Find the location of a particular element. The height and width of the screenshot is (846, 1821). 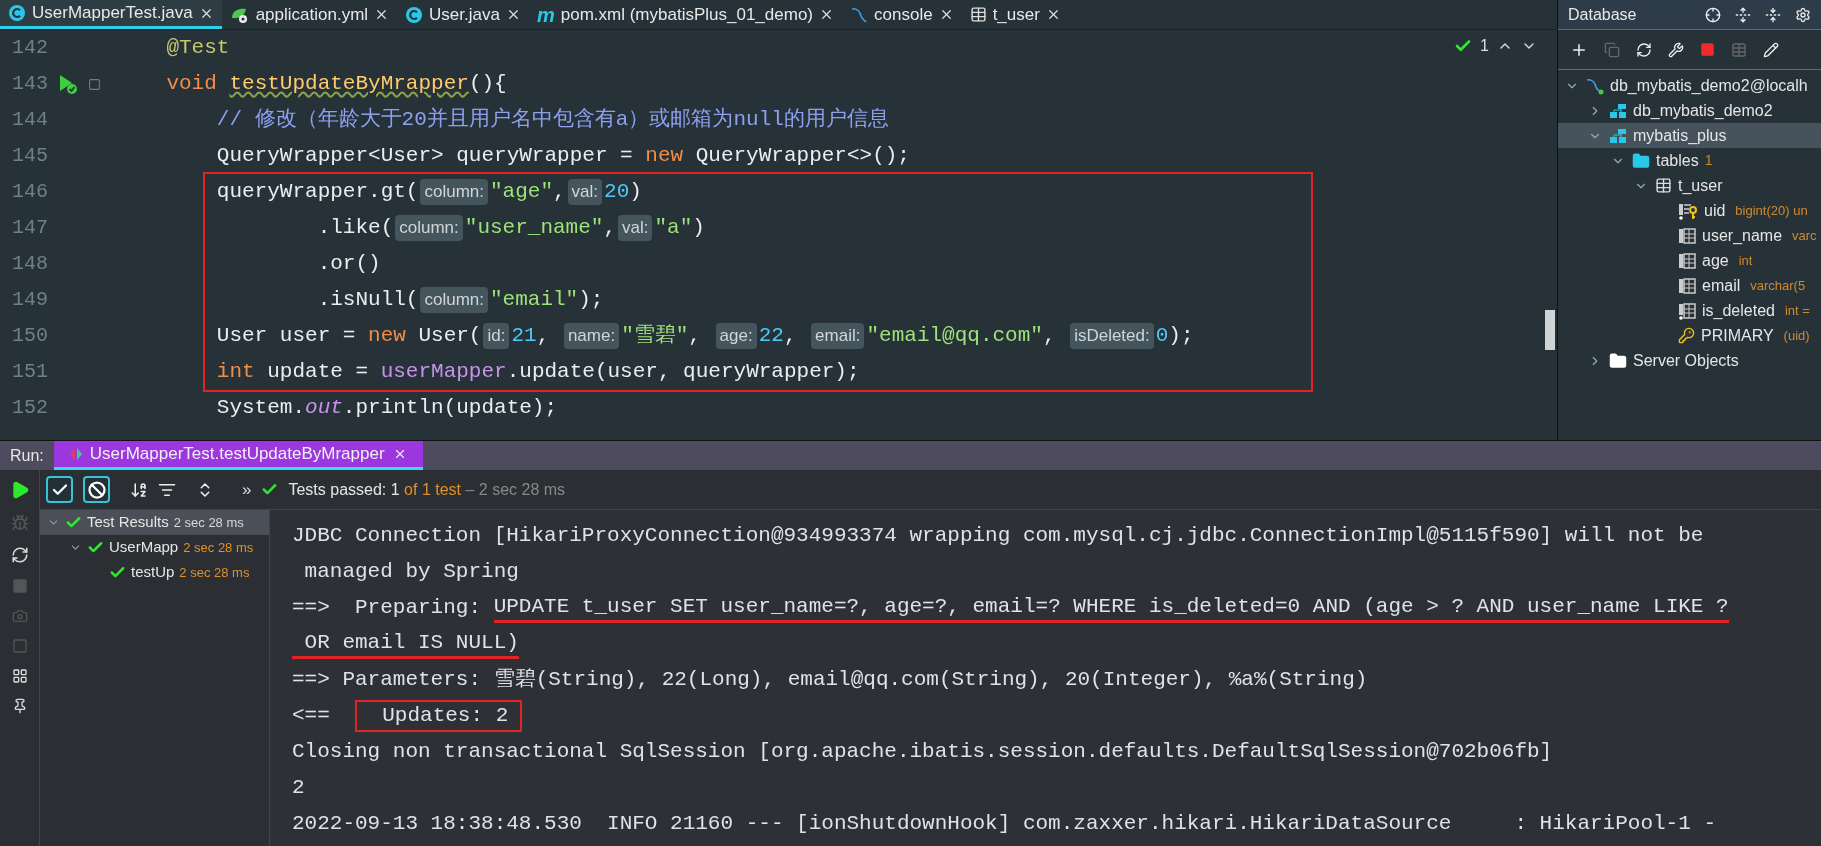

rerun-icon is located at coordinates (19, 555).